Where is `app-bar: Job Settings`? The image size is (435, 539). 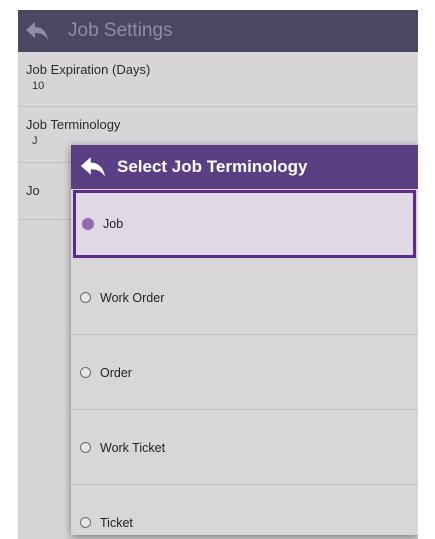
app-bar: Job Settings is located at coordinates (218, 31).